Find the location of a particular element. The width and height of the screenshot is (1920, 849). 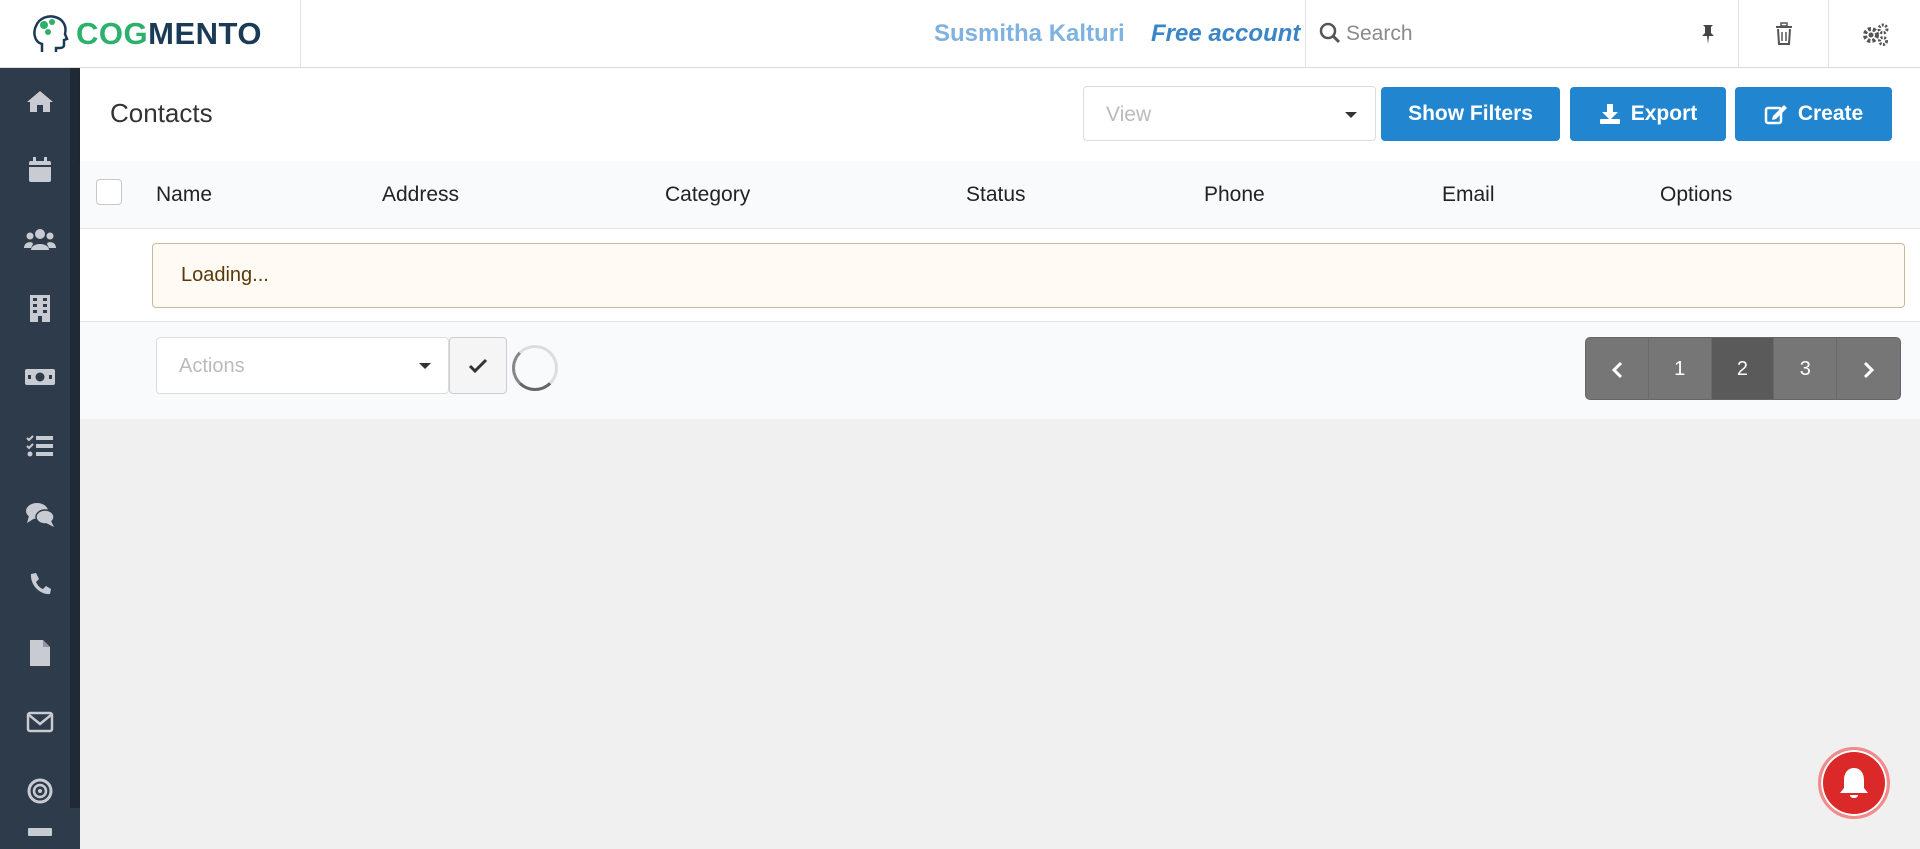

sidebar-item-tasks is located at coordinates (40, 446).